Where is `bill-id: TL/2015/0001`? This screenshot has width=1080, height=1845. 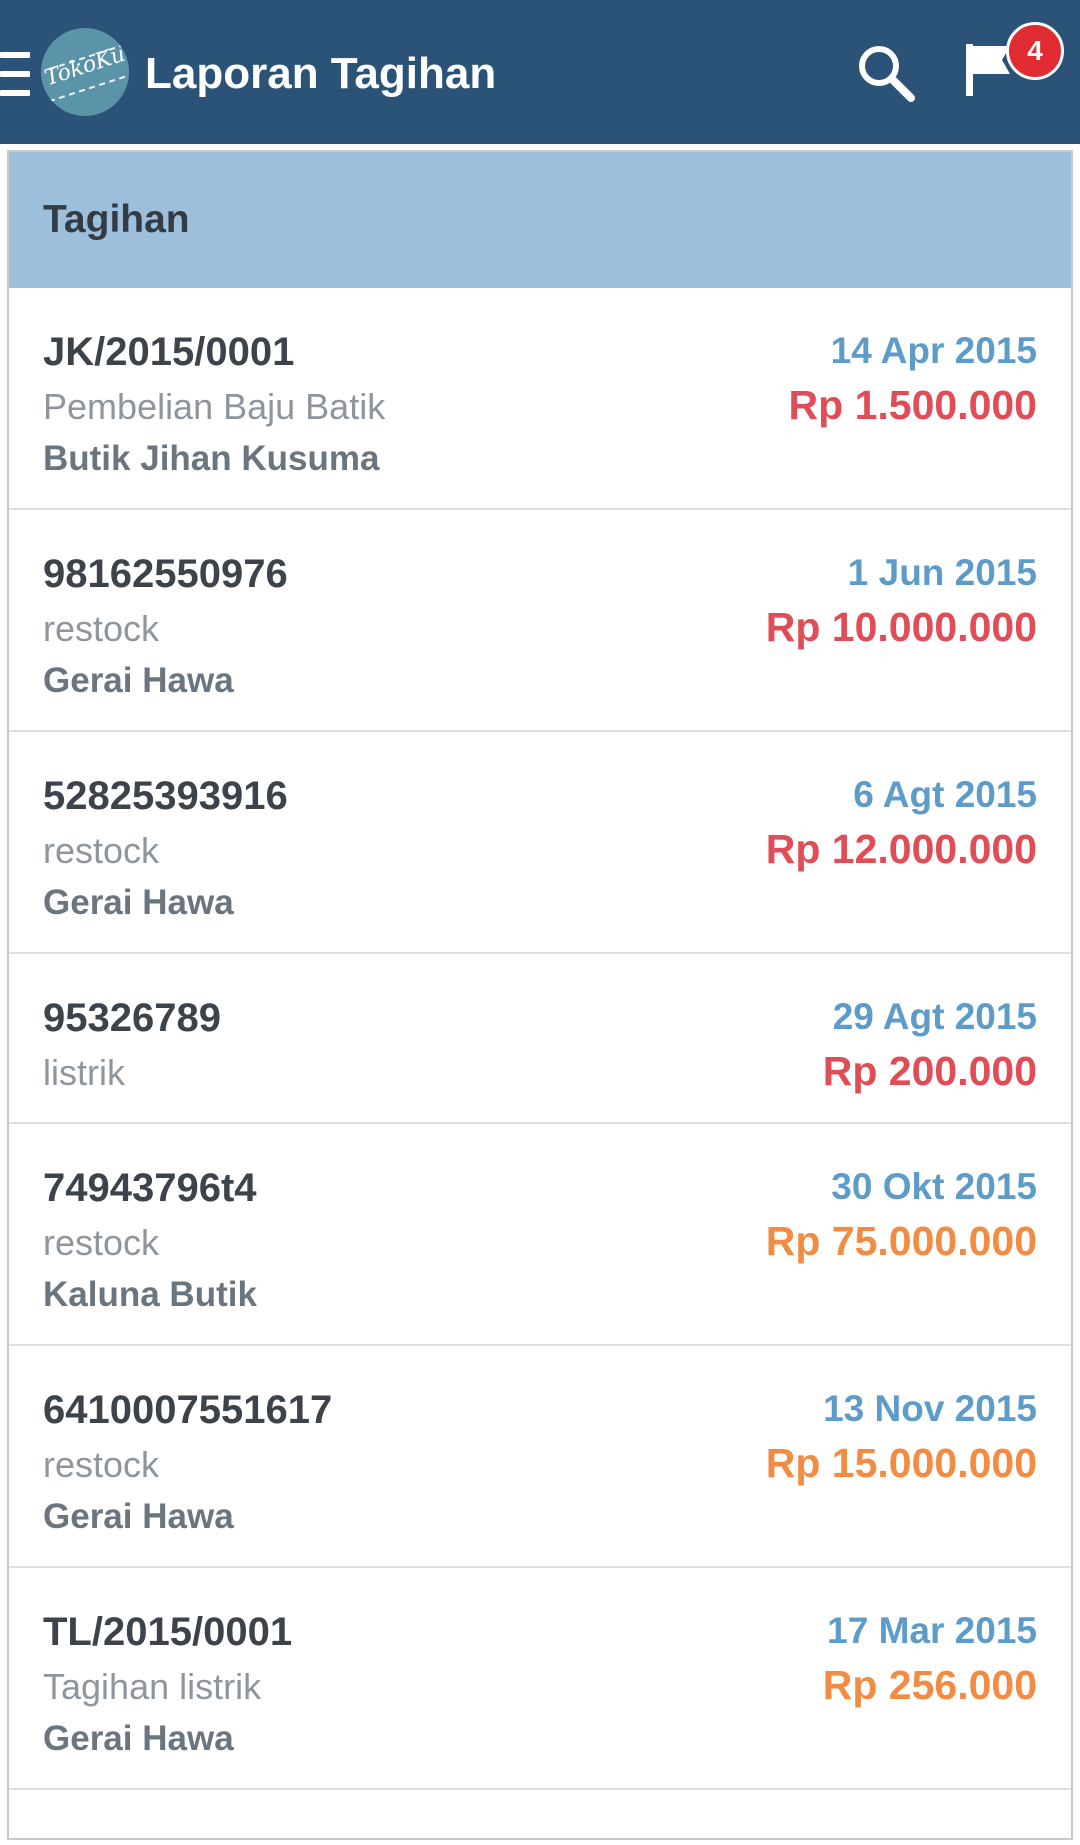 bill-id: TL/2015/0001 is located at coordinates (168, 1632).